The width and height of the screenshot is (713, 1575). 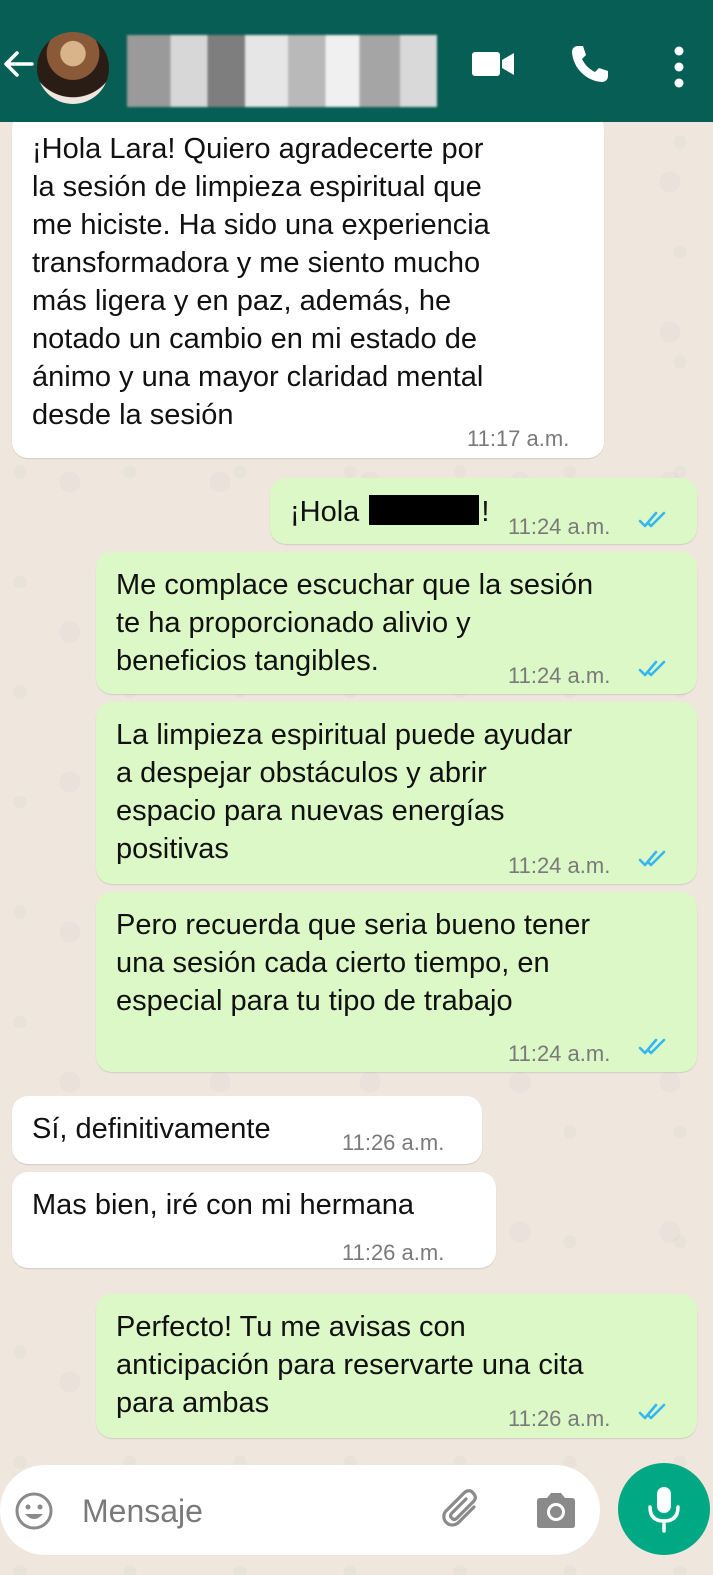 What do you see at coordinates (19, 64) in the screenshot?
I see `arrow-left-icon` at bounding box center [19, 64].